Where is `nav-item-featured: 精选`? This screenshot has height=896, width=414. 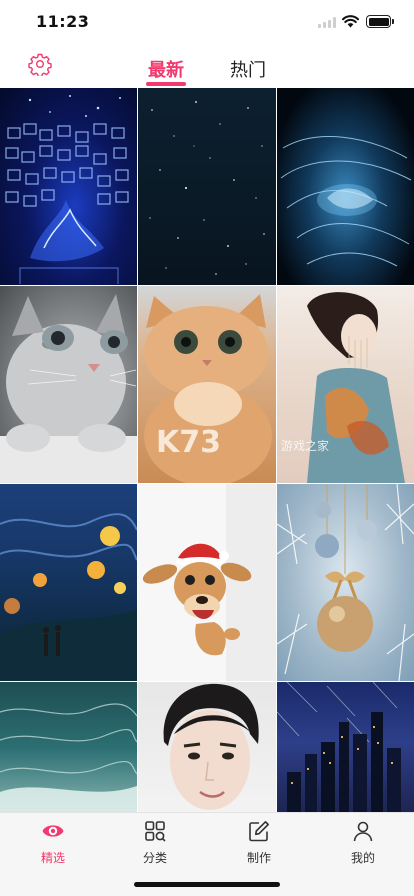
nav-item-featured: 精选 is located at coordinates (53, 842).